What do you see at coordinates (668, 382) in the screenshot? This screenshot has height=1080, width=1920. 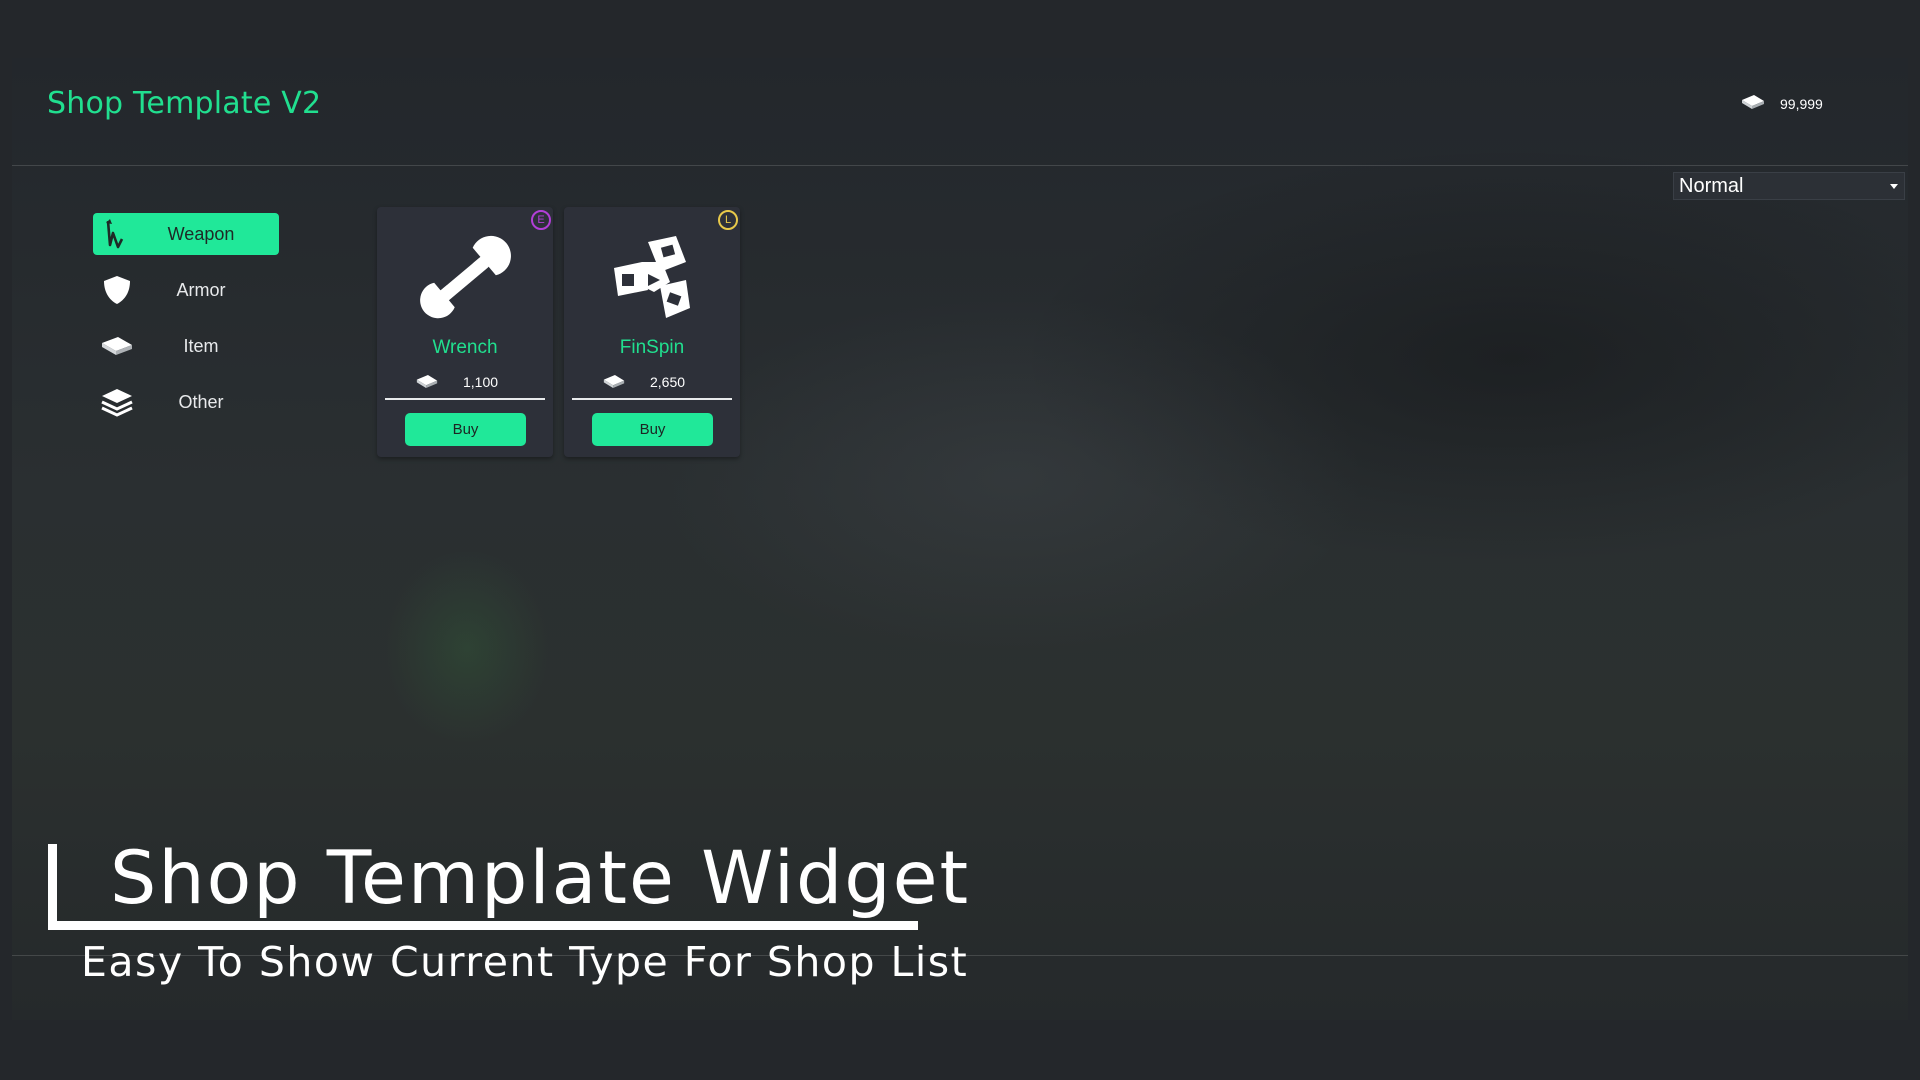 I see `price-value: 2,650` at bounding box center [668, 382].